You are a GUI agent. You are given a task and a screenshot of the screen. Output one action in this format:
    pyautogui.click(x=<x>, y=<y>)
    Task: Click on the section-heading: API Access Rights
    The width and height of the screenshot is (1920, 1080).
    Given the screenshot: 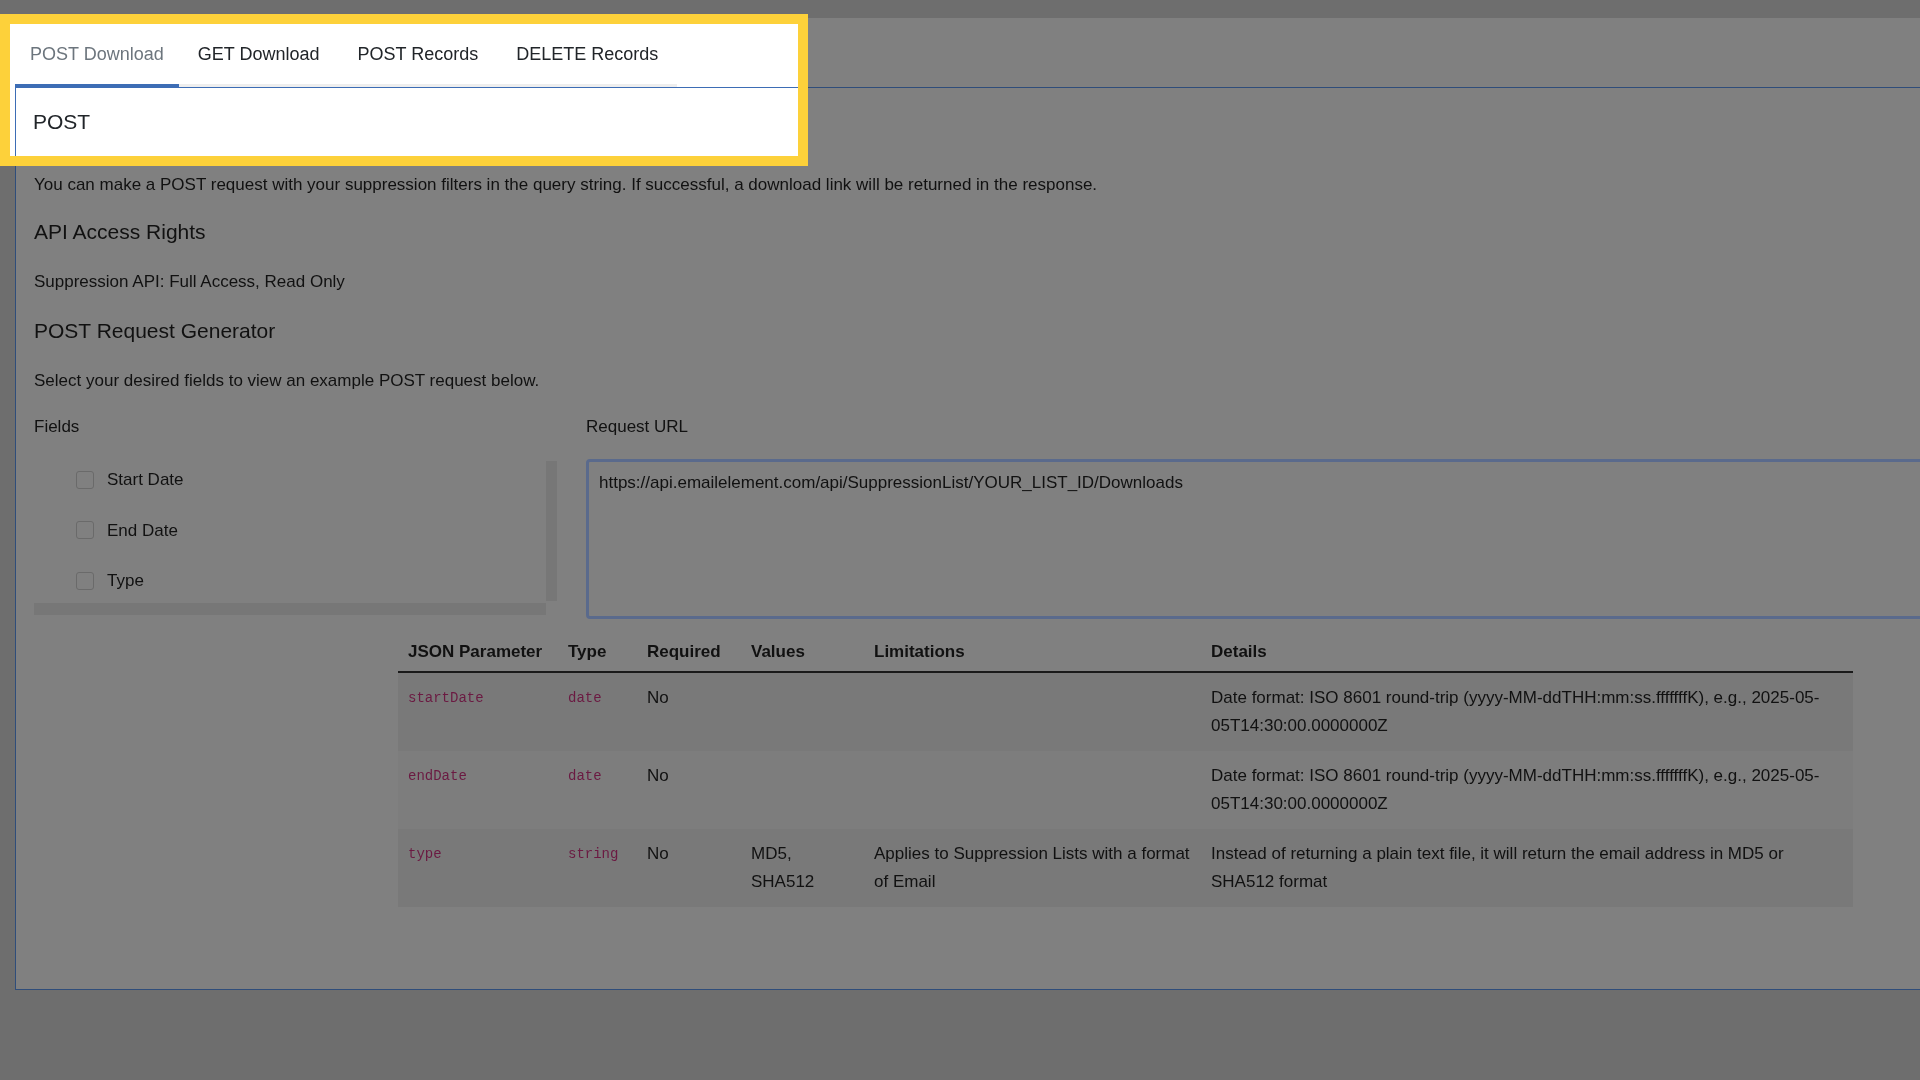 What is the action you would take?
    pyautogui.click(x=120, y=231)
    